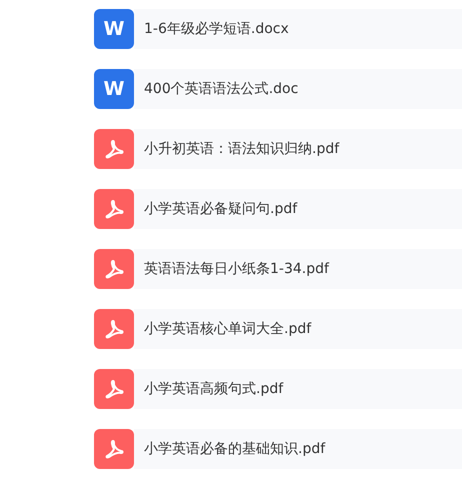 Image resolution: width=462 pixels, height=478 pixels. What do you see at coordinates (298, 149) in the screenshot?
I see `file-list-item: 小升初英语：语法知识归纳.pdf` at bounding box center [298, 149].